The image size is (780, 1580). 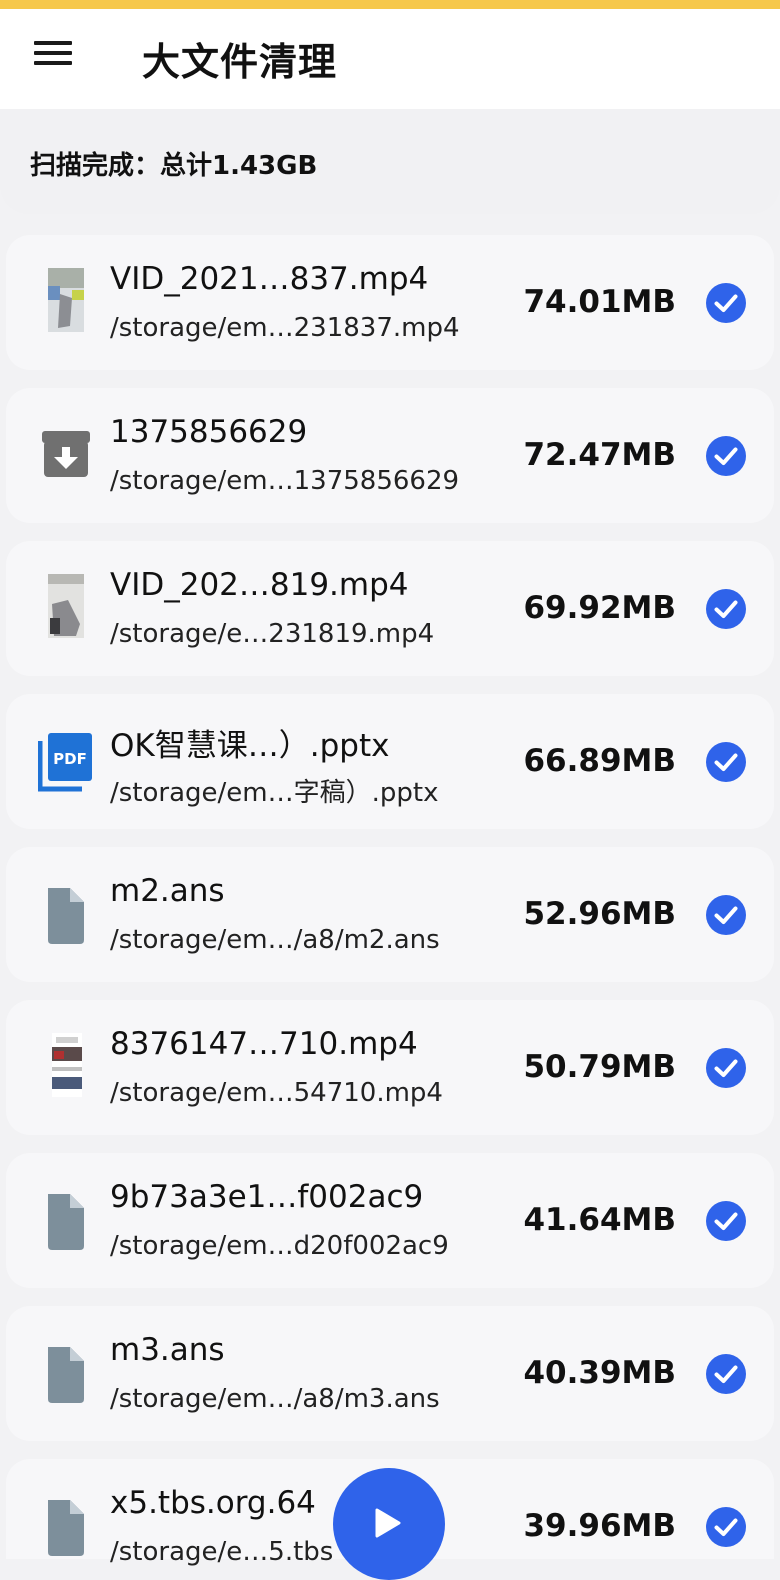 I want to click on start-clean-button, so click(x=389, y=1524).